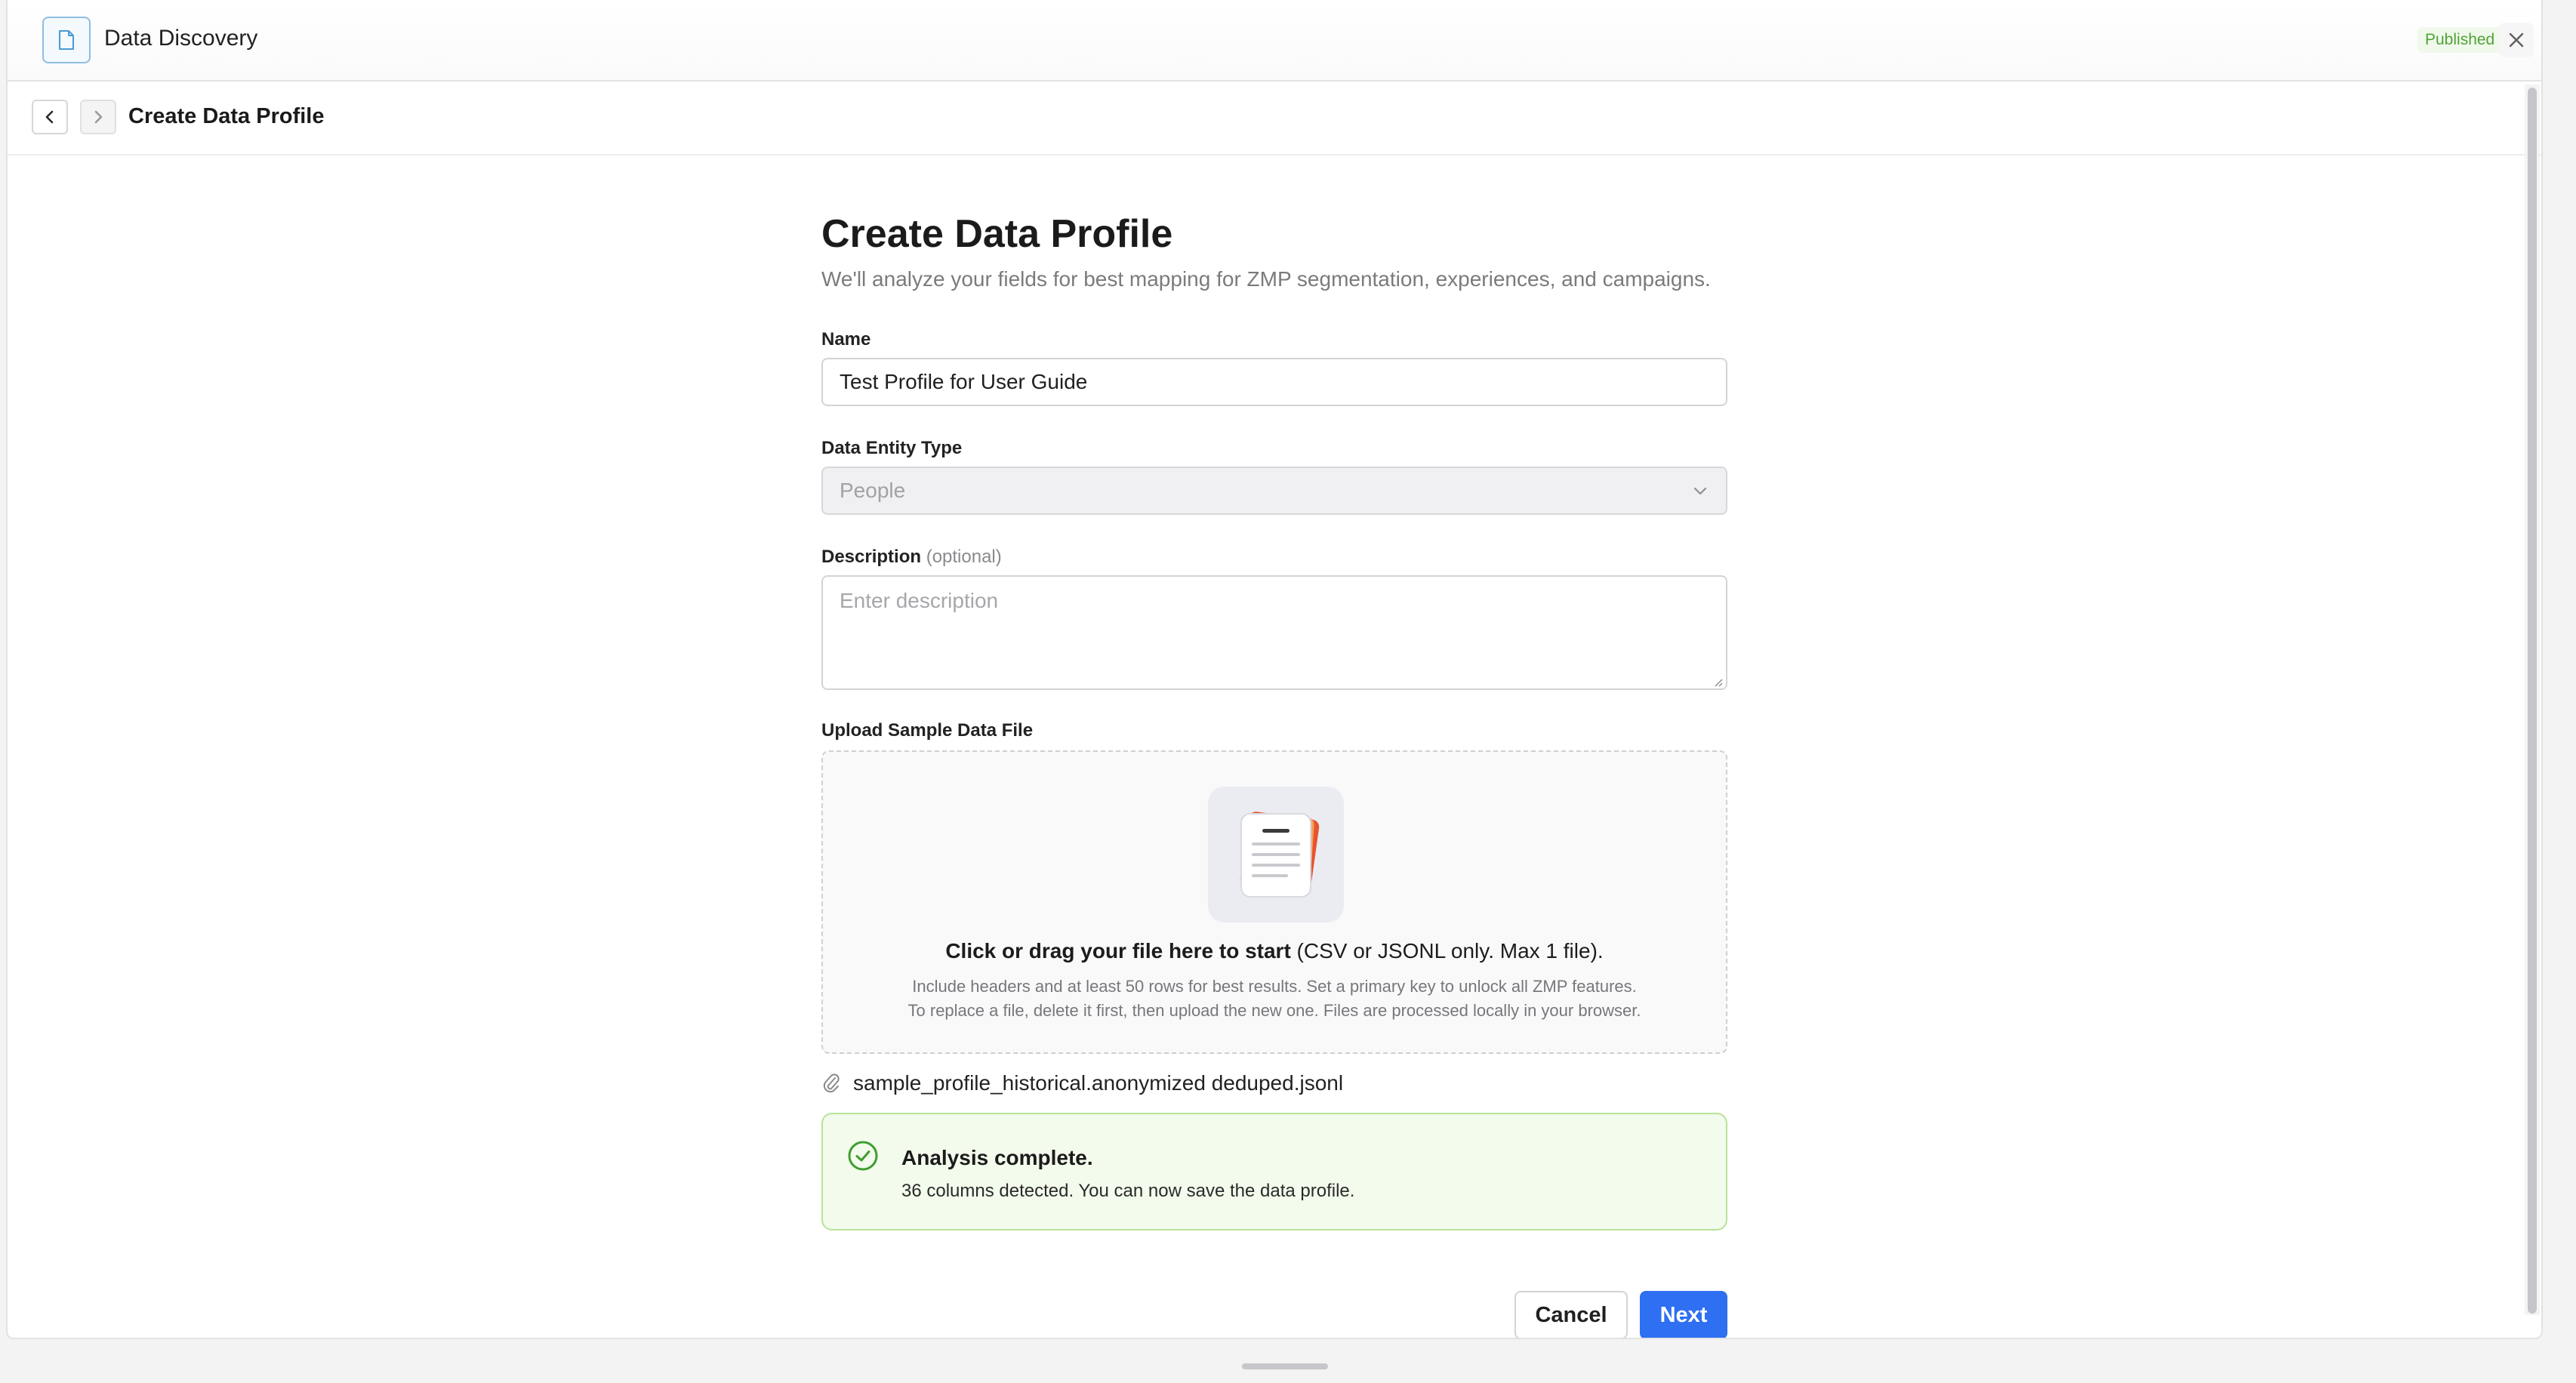 The height and width of the screenshot is (1383, 2576). I want to click on entity-type-value: People, so click(873, 490).